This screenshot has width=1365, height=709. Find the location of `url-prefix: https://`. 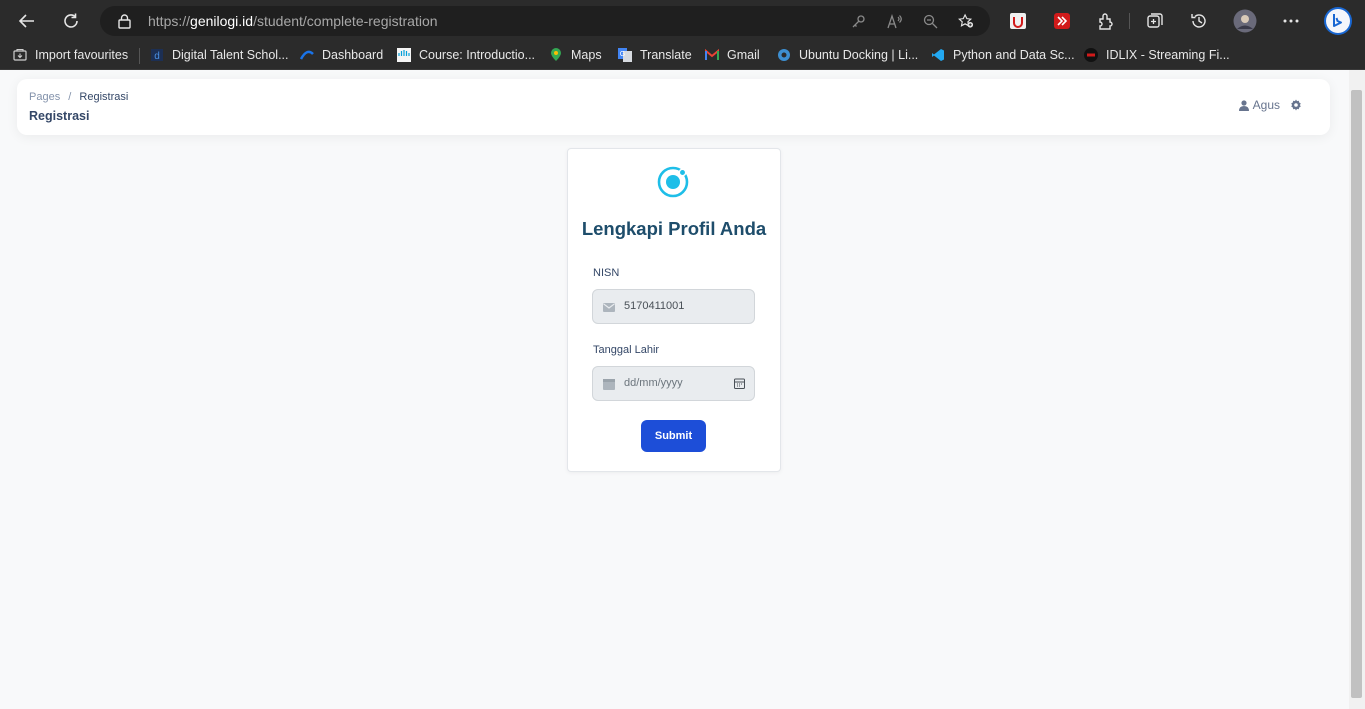

url-prefix: https:// is located at coordinates (169, 21).